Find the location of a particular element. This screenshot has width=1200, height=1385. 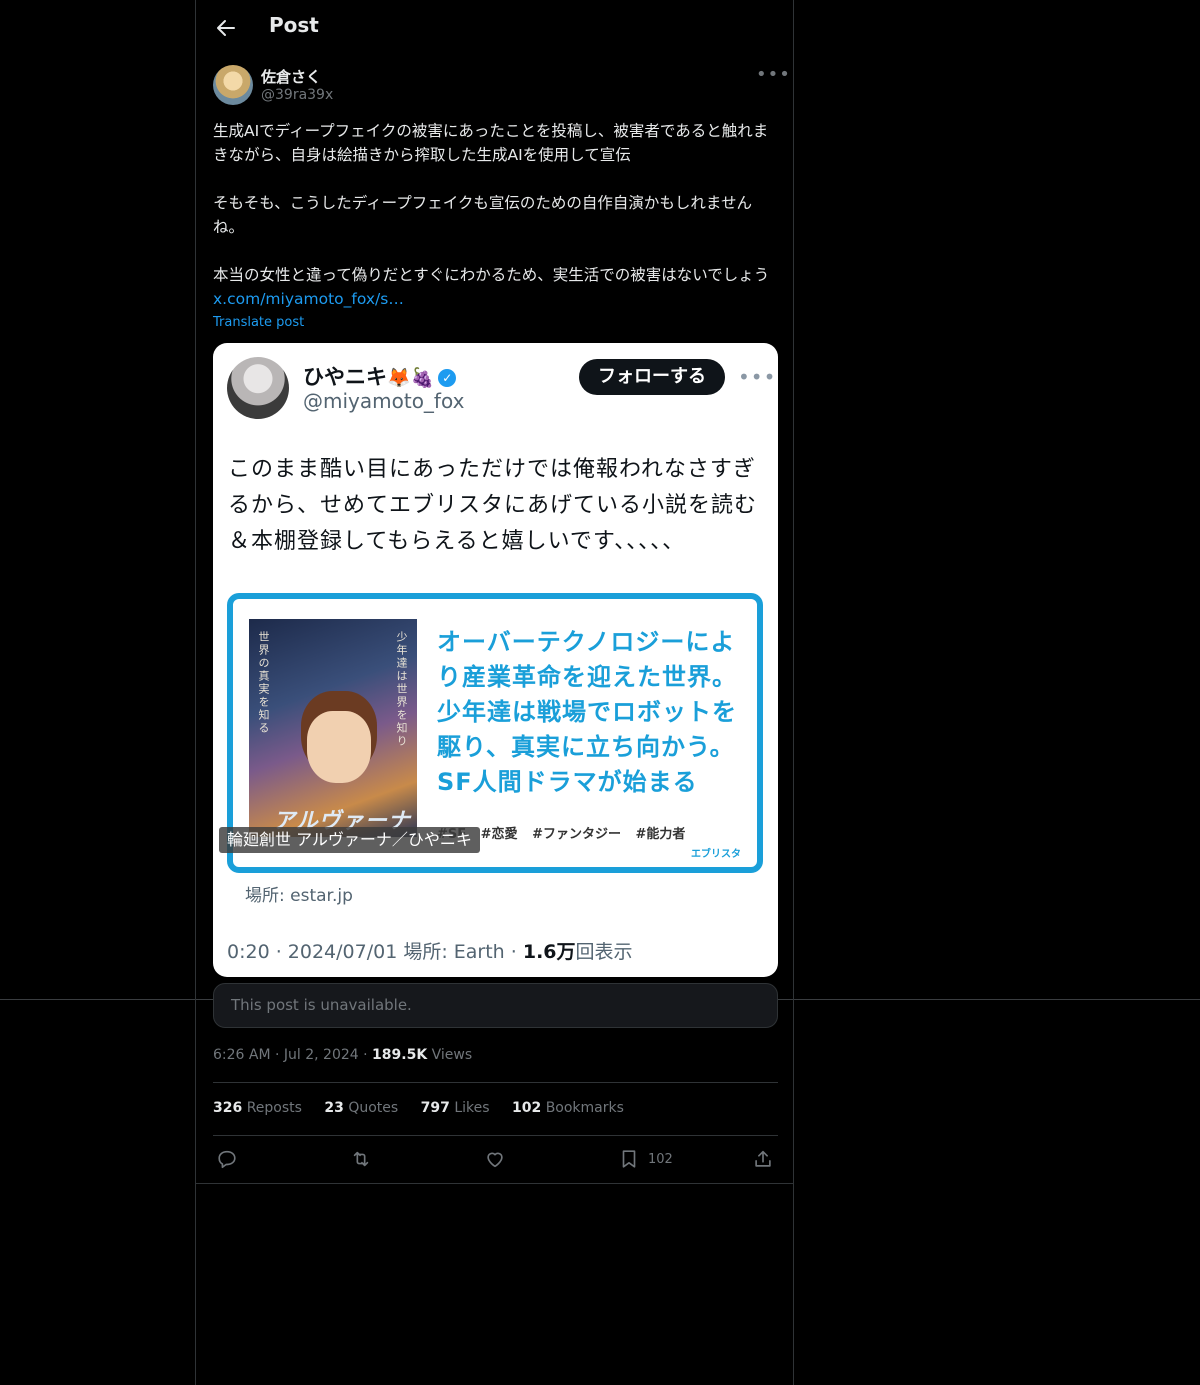

more-icon: ••• is located at coordinates (773, 74).